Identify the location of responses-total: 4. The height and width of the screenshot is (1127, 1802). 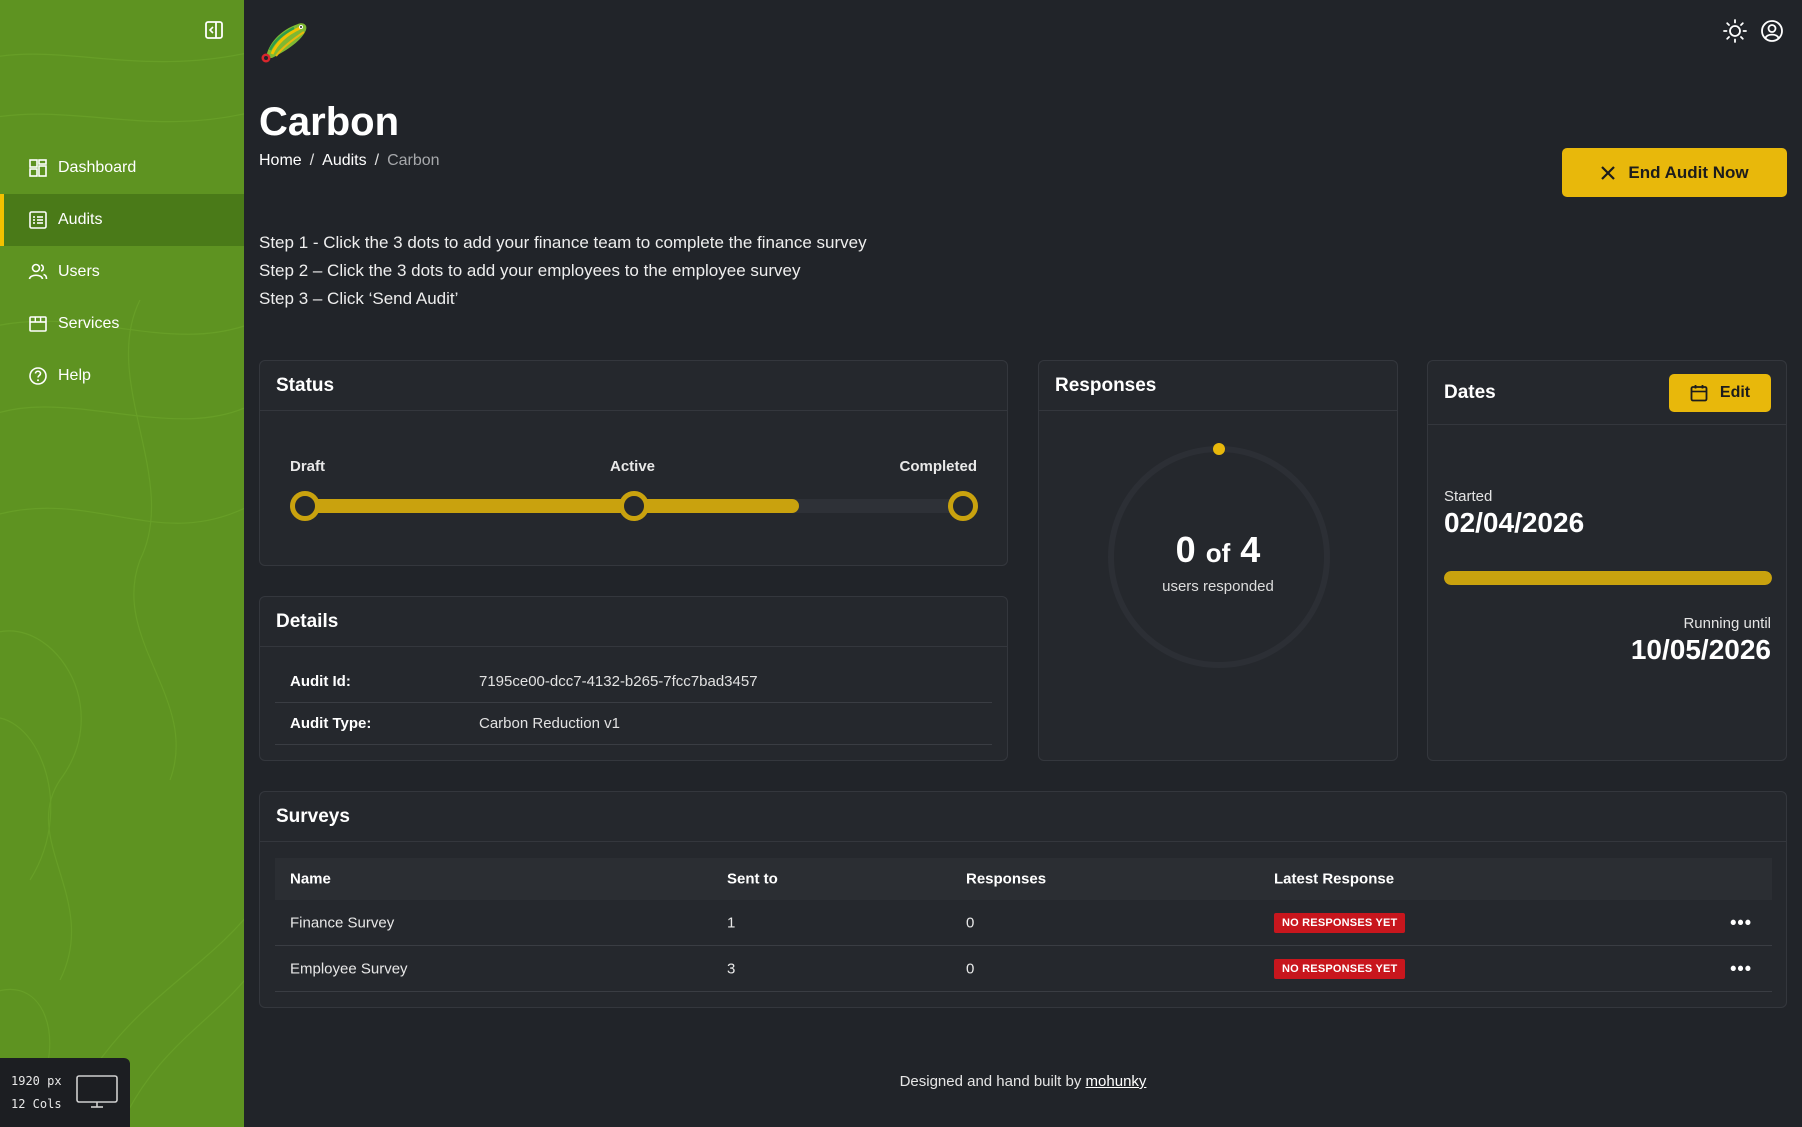
(1250, 549).